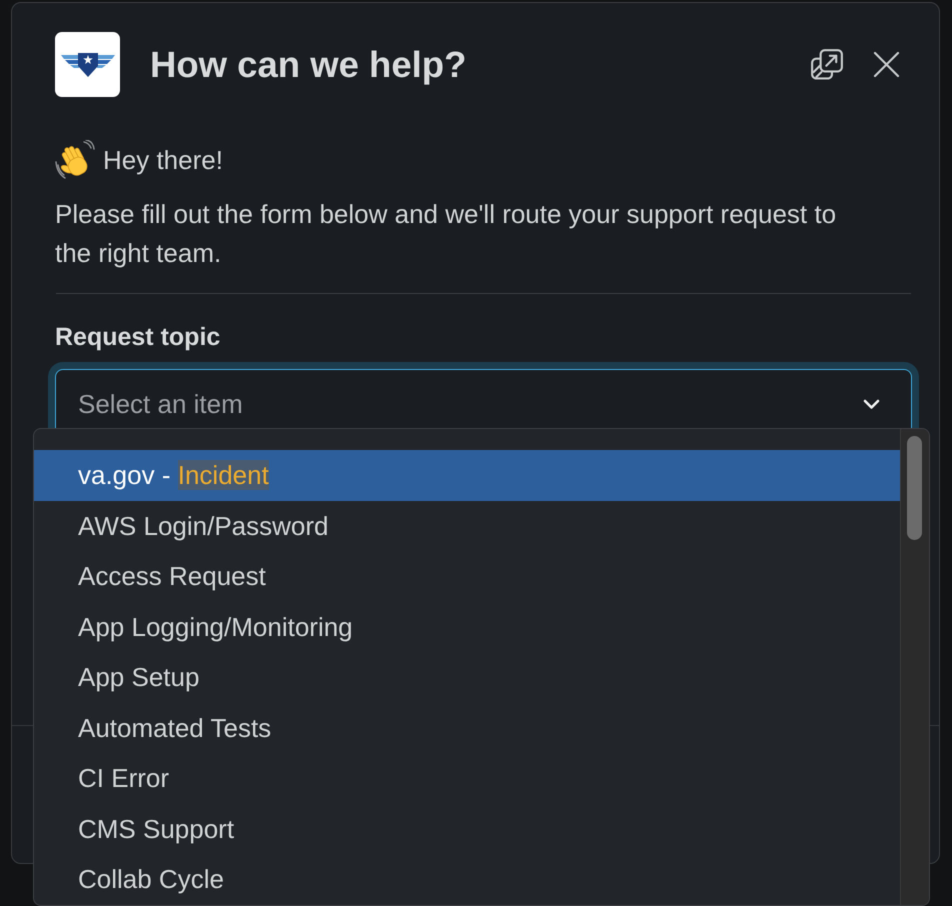  I want to click on popout-icon, so click(827, 65).